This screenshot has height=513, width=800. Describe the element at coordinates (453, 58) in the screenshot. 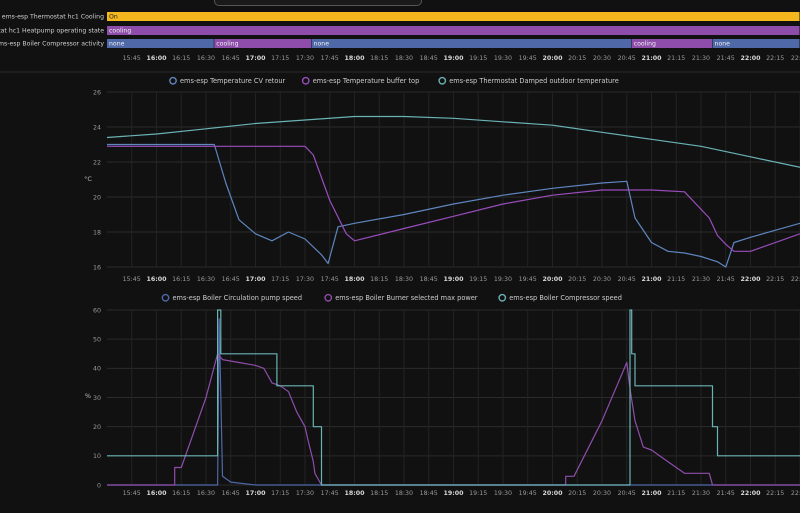

I see `timeline-tick-13: 19:00` at that location.